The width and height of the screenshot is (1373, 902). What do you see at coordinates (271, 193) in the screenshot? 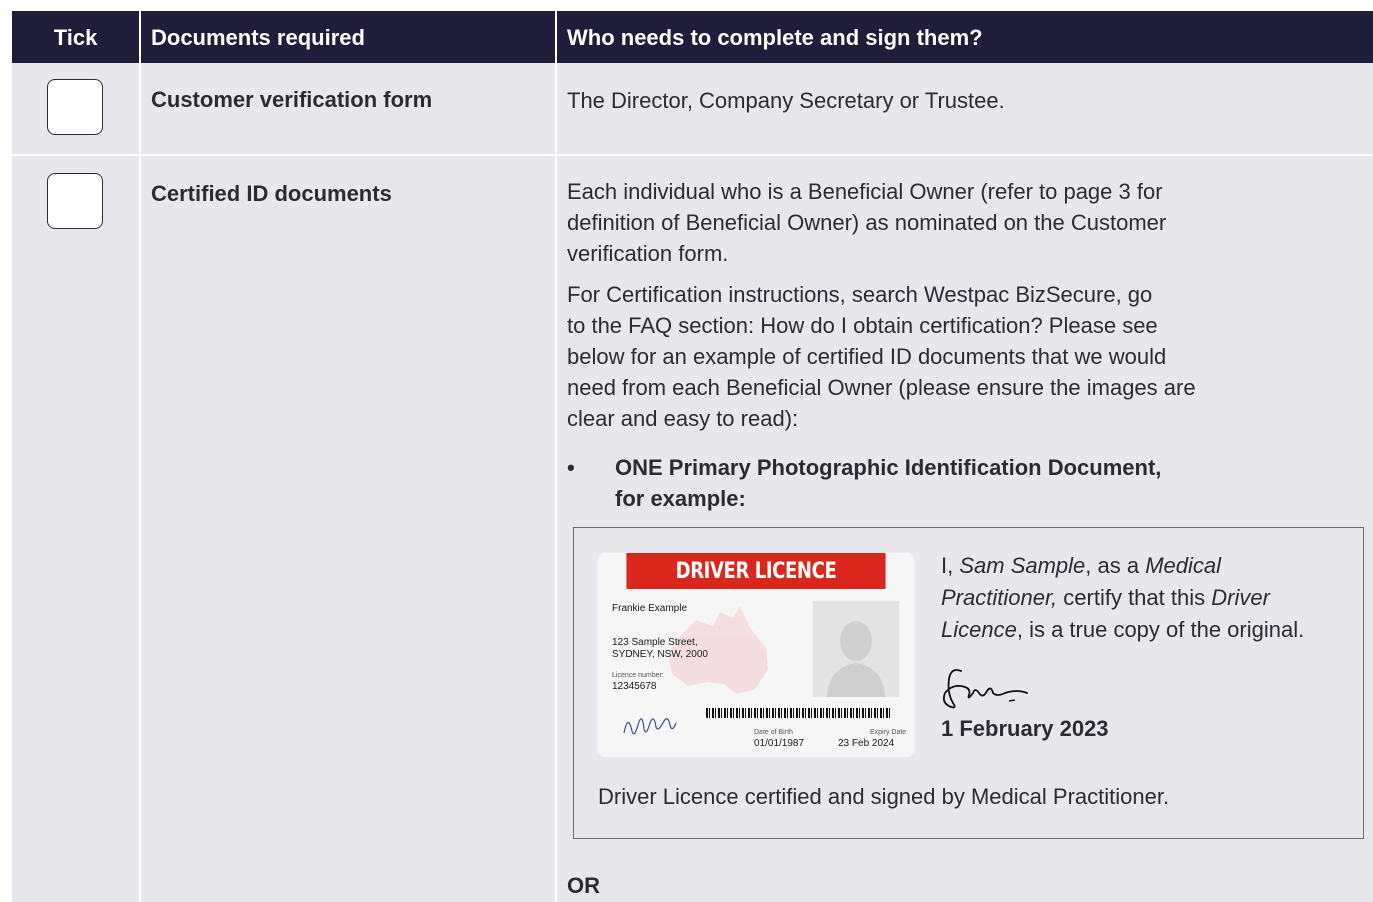
I see `document-name: Certified ID documents` at bounding box center [271, 193].